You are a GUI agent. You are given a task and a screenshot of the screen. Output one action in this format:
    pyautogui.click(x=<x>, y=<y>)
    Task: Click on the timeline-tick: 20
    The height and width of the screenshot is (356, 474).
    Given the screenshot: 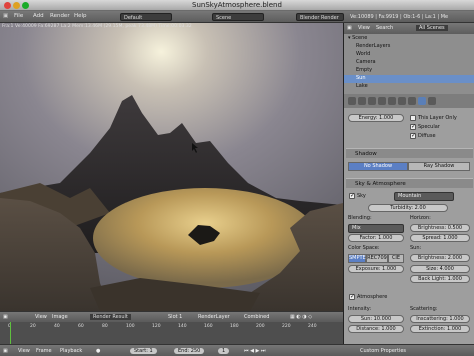 What is the action you would take?
    pyautogui.click(x=33, y=326)
    